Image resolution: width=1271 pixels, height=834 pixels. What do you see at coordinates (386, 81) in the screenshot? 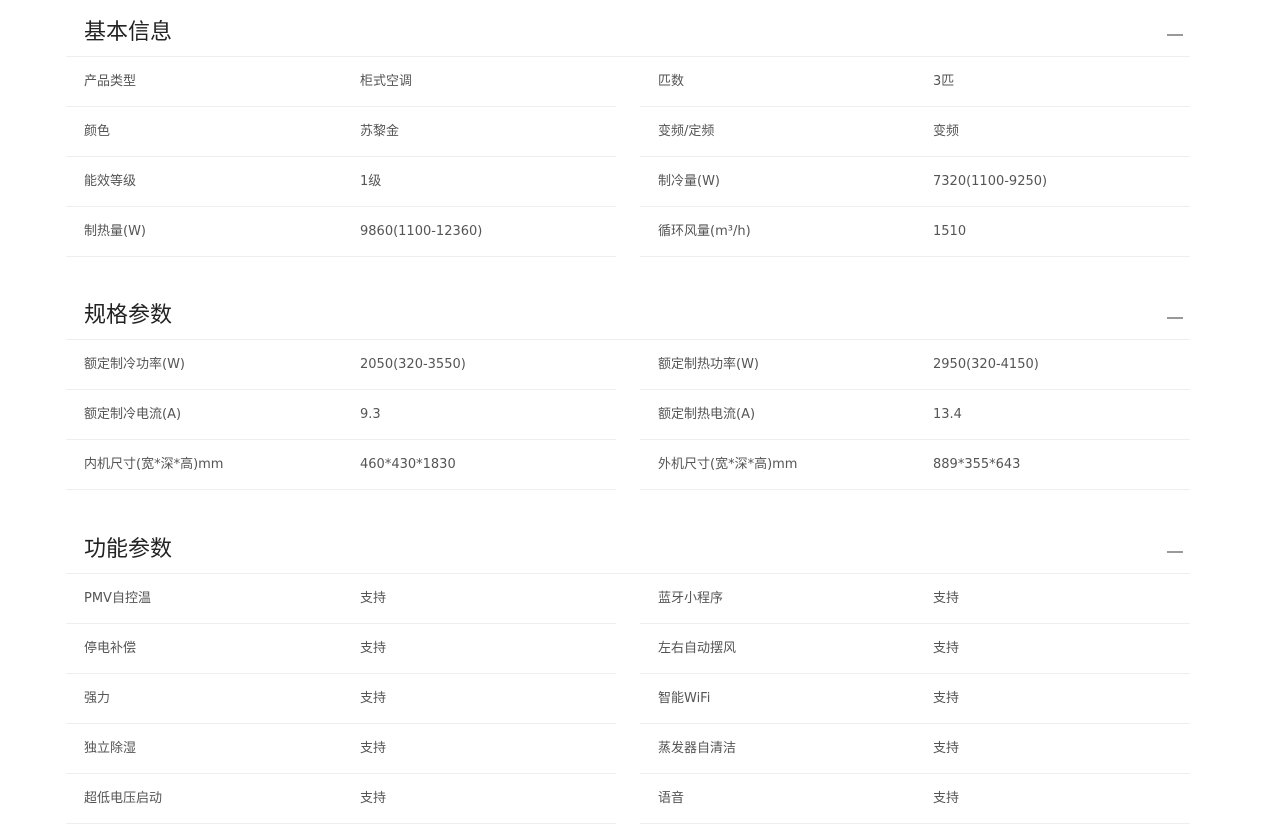
I see `spec-value: 柜式空调` at bounding box center [386, 81].